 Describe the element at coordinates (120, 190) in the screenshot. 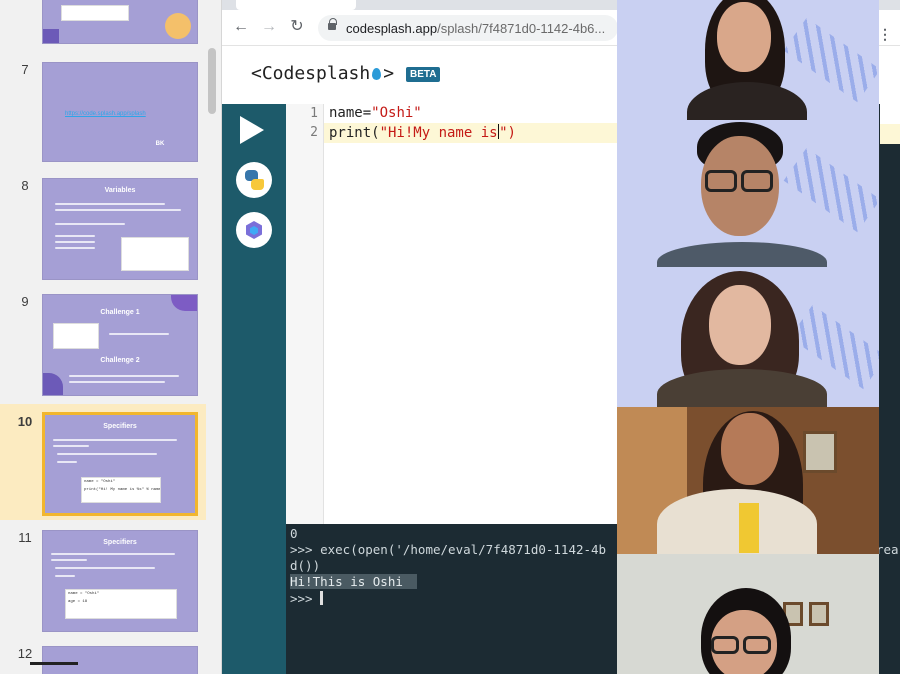

I see `slide-title: Variables` at that location.